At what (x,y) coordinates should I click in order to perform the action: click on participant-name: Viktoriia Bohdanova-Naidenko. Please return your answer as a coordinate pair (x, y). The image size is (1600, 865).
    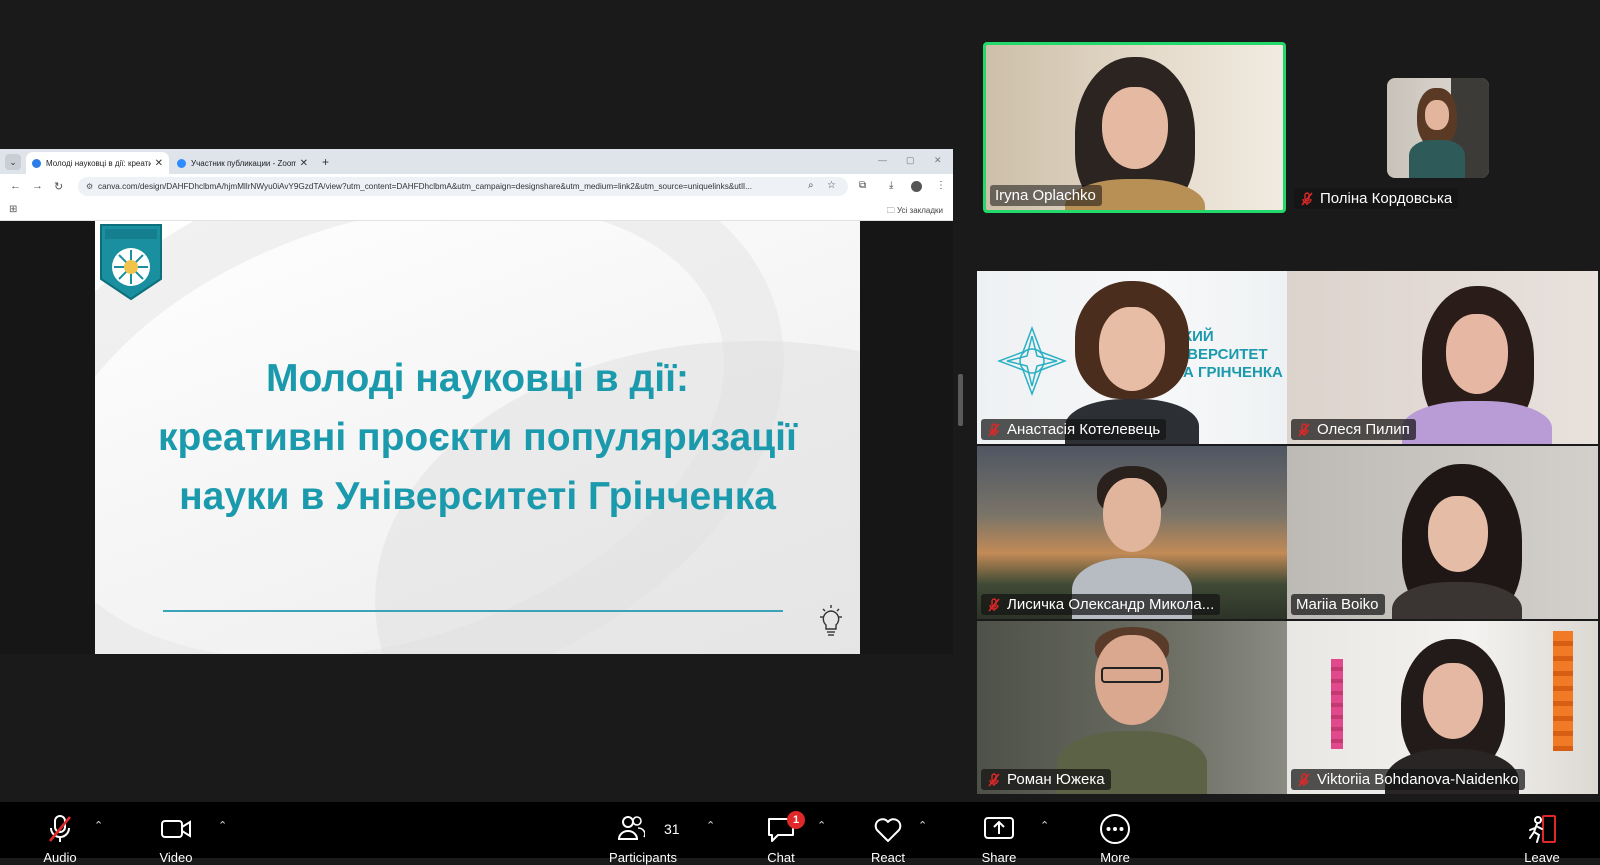
    Looking at the image, I should click on (1418, 779).